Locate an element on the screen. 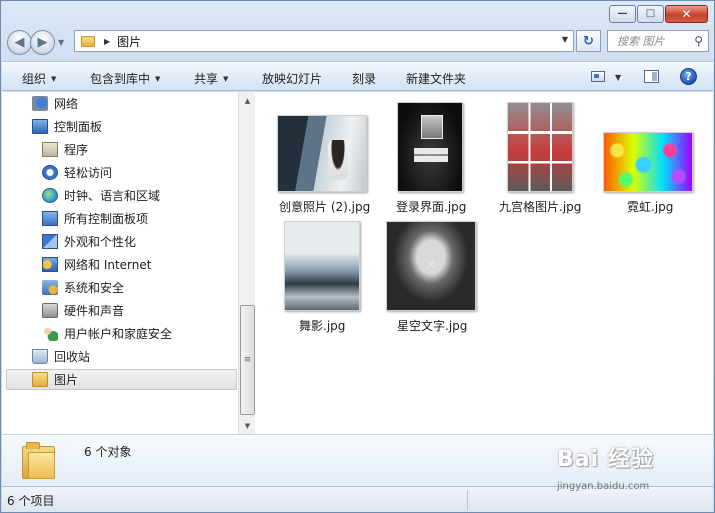 The height and width of the screenshot is (513, 715). caption-buttons: — □ ✕ is located at coordinates (658, 14).